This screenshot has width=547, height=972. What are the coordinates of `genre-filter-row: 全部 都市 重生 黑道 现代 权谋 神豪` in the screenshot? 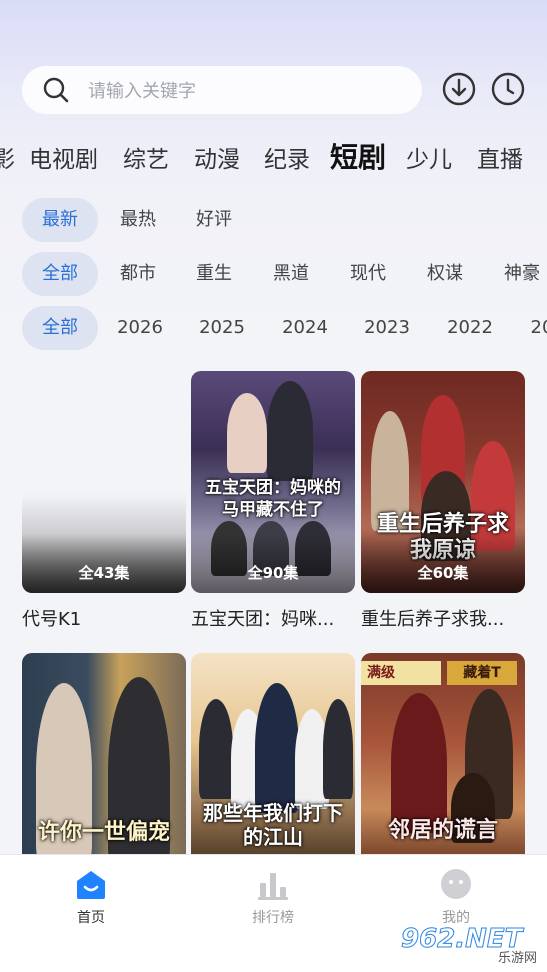 It's located at (273, 274).